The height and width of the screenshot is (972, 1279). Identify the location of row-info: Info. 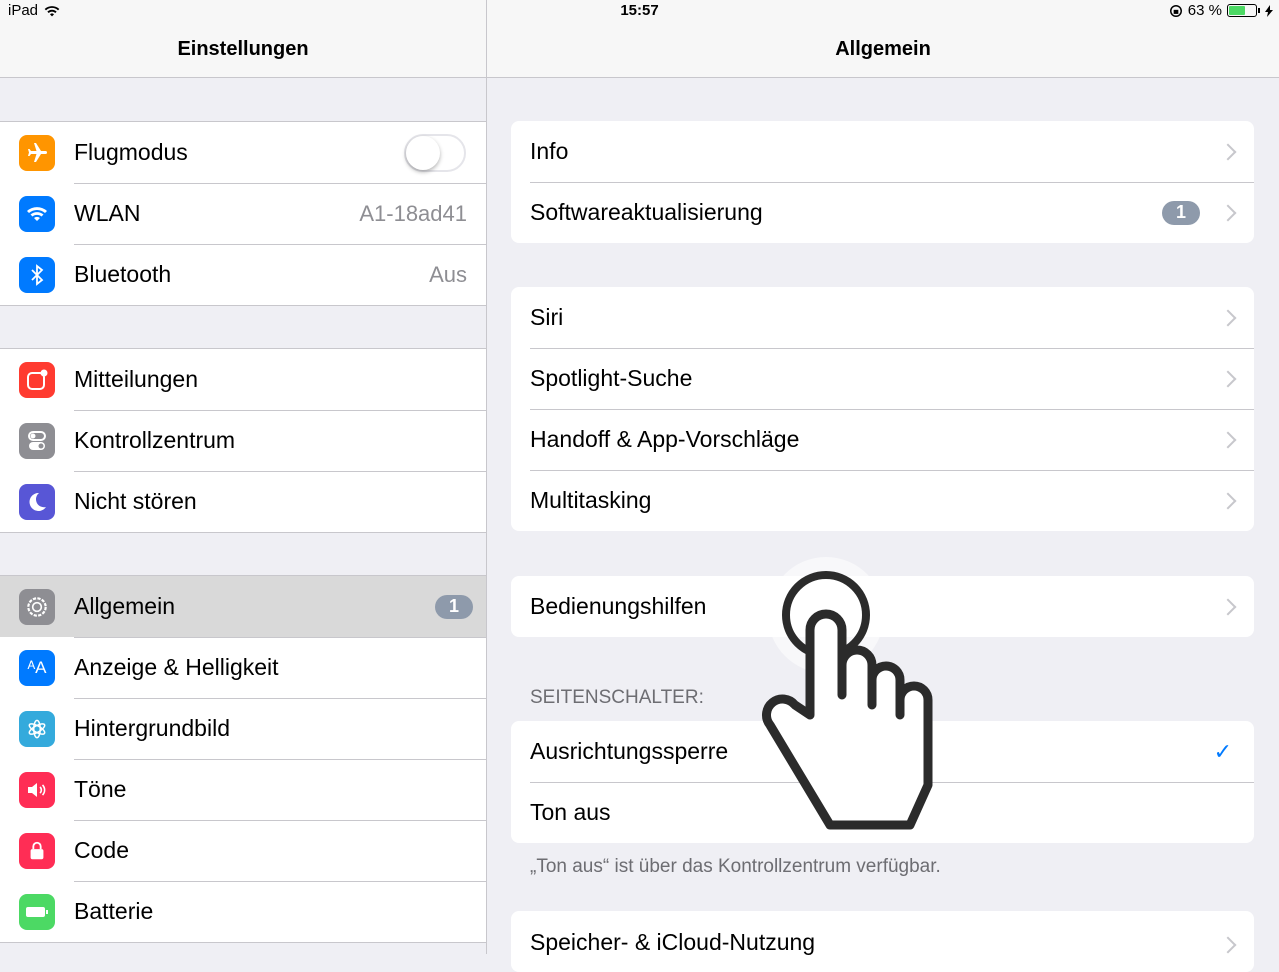
(882, 151).